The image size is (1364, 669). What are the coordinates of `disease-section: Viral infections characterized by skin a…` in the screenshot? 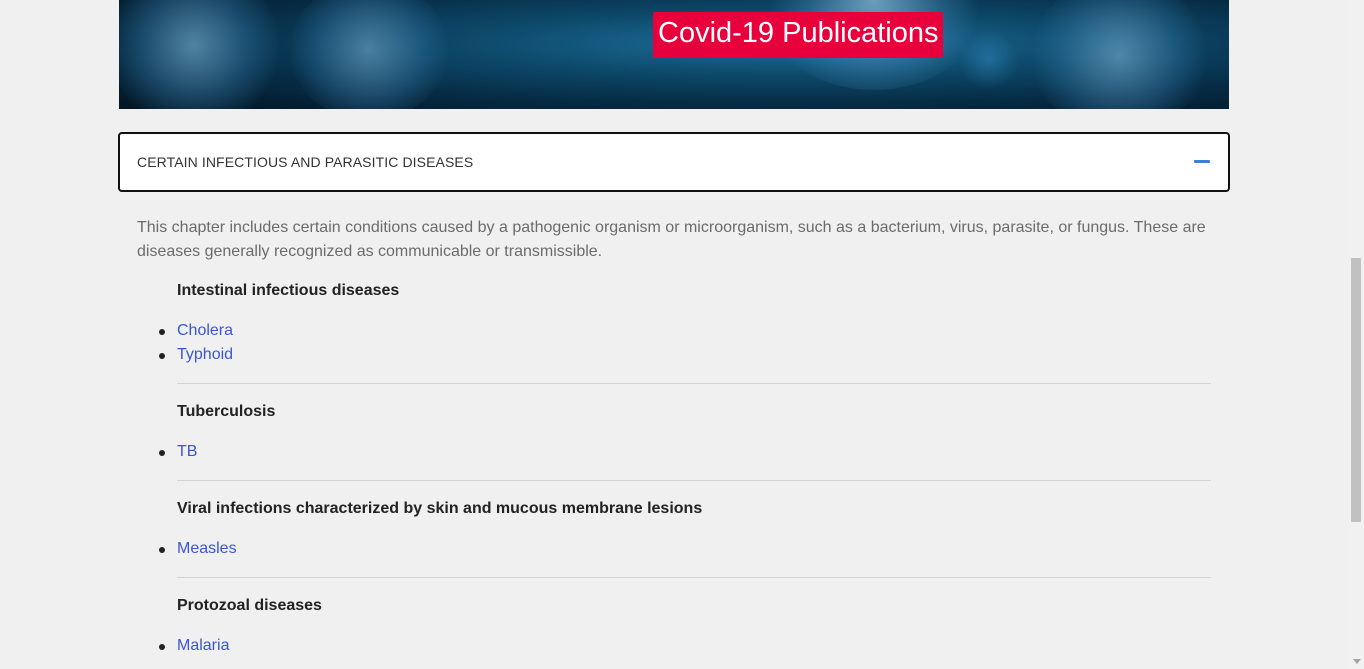 It's located at (685, 529).